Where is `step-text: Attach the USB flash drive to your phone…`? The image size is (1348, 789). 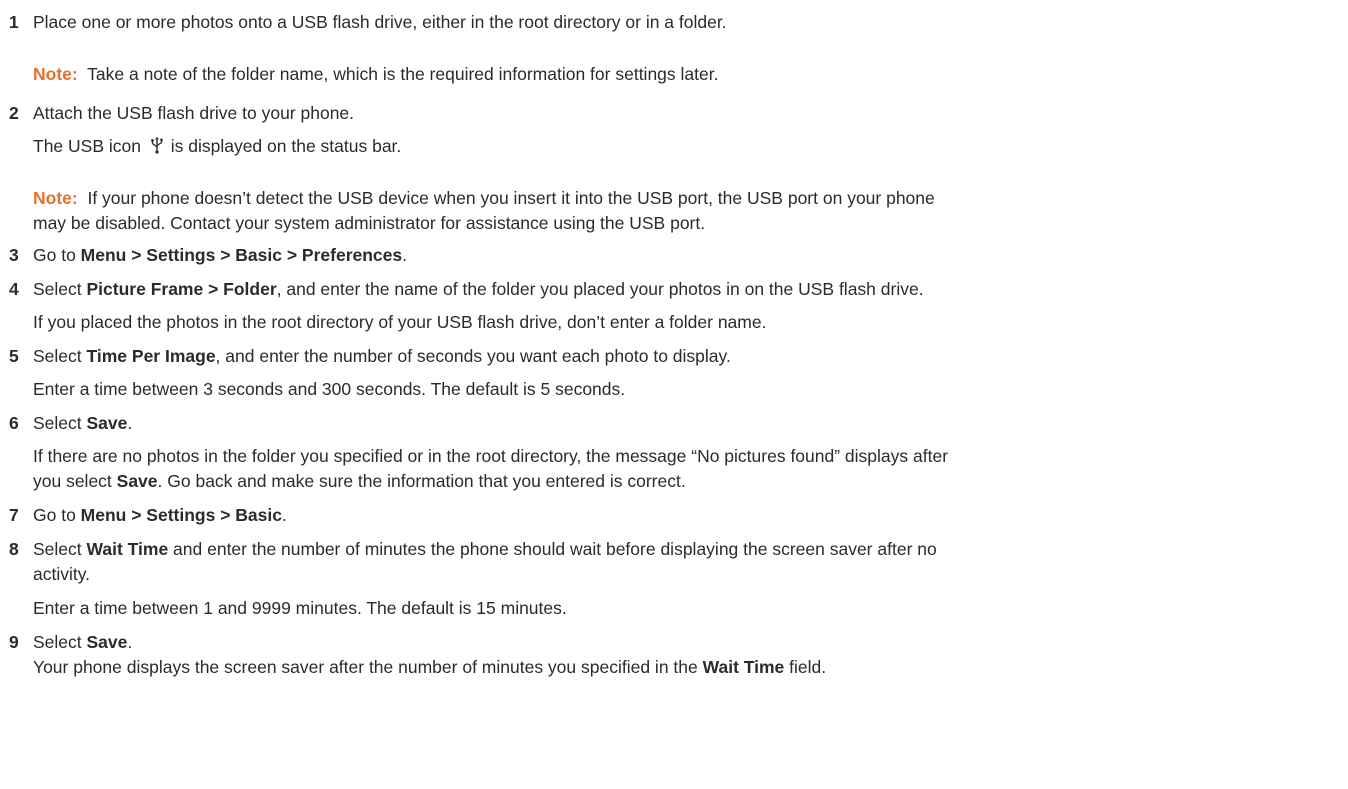
step-text: Attach the USB flash drive to your phone… is located at coordinates (194, 113).